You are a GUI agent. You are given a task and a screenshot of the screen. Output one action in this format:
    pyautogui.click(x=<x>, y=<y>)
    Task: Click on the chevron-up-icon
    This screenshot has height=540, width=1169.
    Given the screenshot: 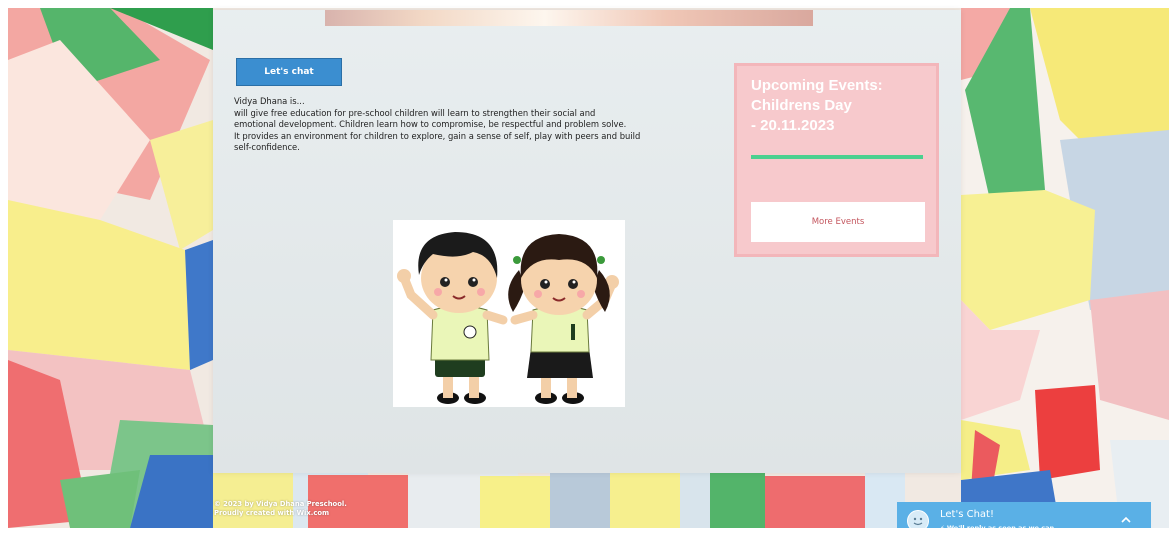 What is the action you would take?
    pyautogui.click(x=1126, y=520)
    